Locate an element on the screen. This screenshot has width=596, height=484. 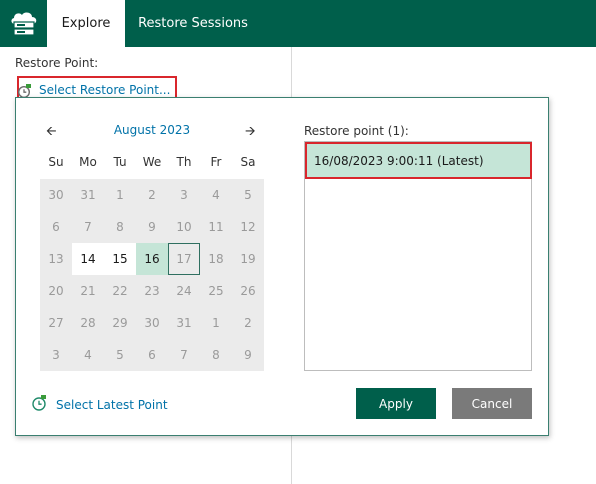
restore-point-list-label: Restore point (1): is located at coordinates (356, 131).